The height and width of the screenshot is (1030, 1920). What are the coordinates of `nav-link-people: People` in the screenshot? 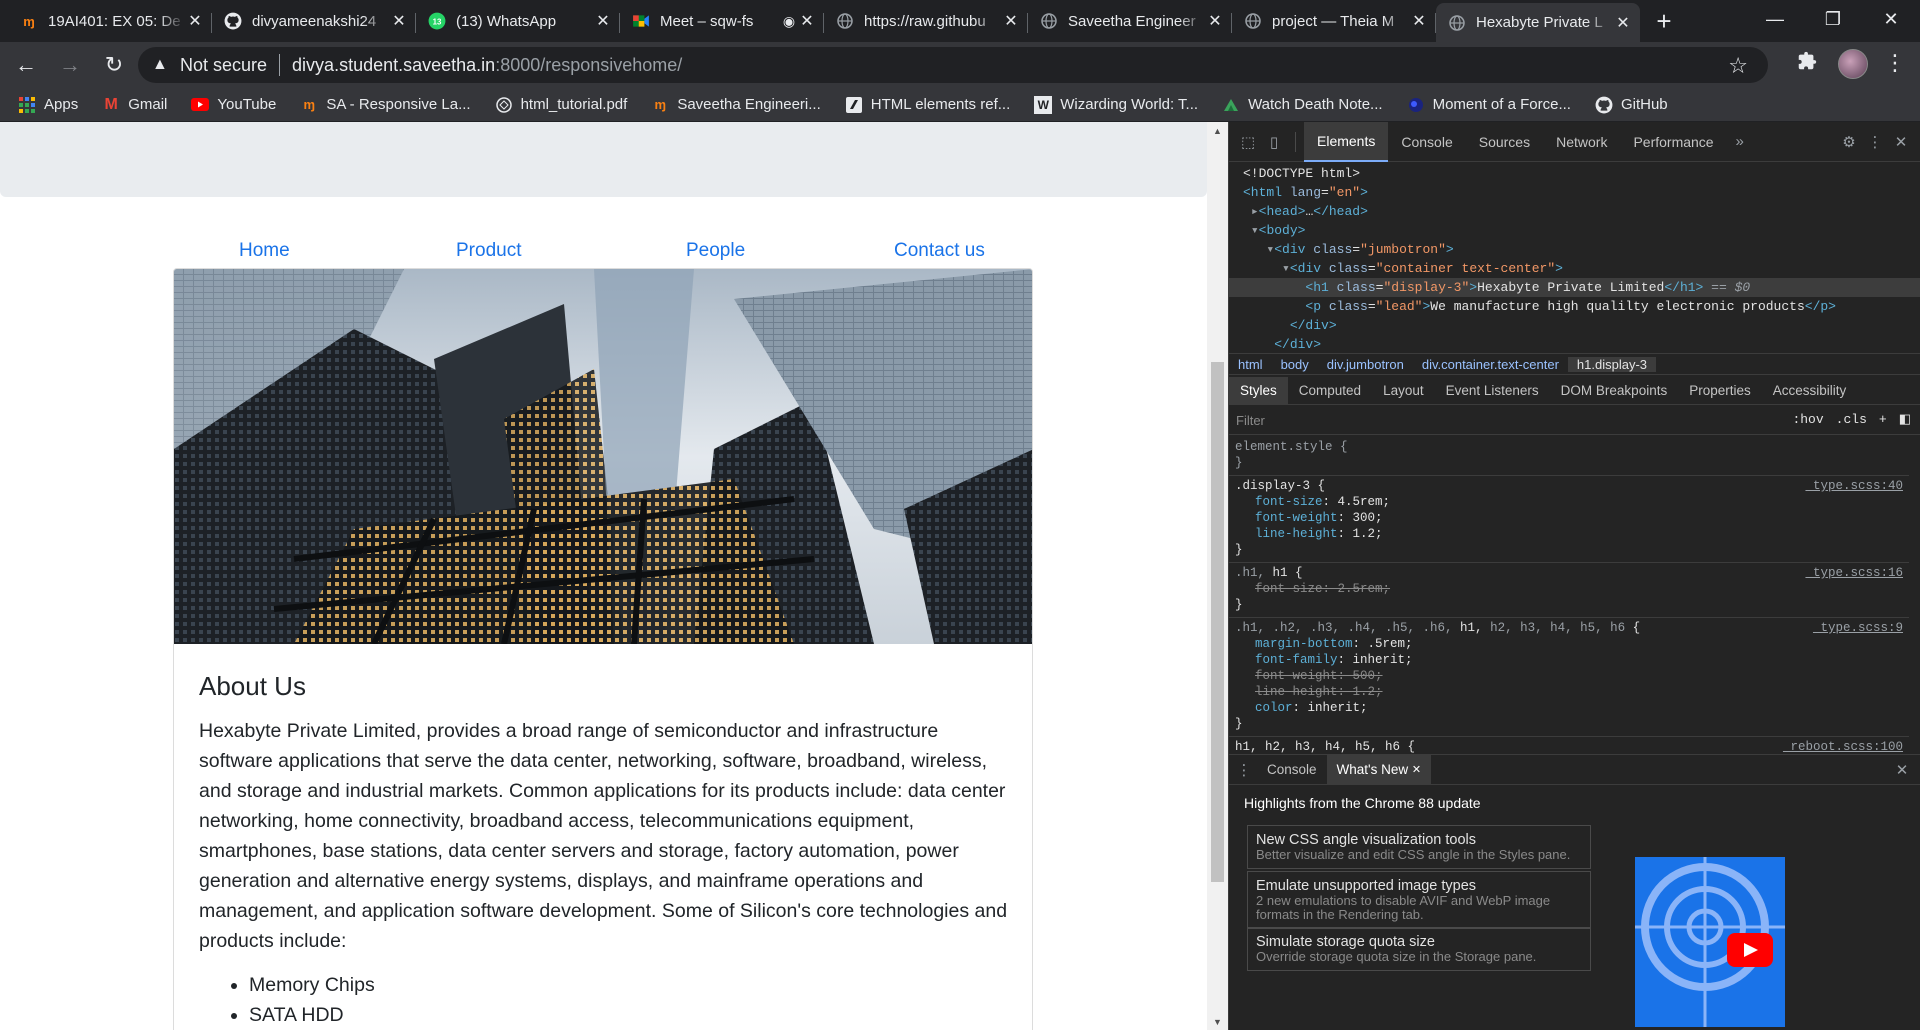 It's located at (715, 251).